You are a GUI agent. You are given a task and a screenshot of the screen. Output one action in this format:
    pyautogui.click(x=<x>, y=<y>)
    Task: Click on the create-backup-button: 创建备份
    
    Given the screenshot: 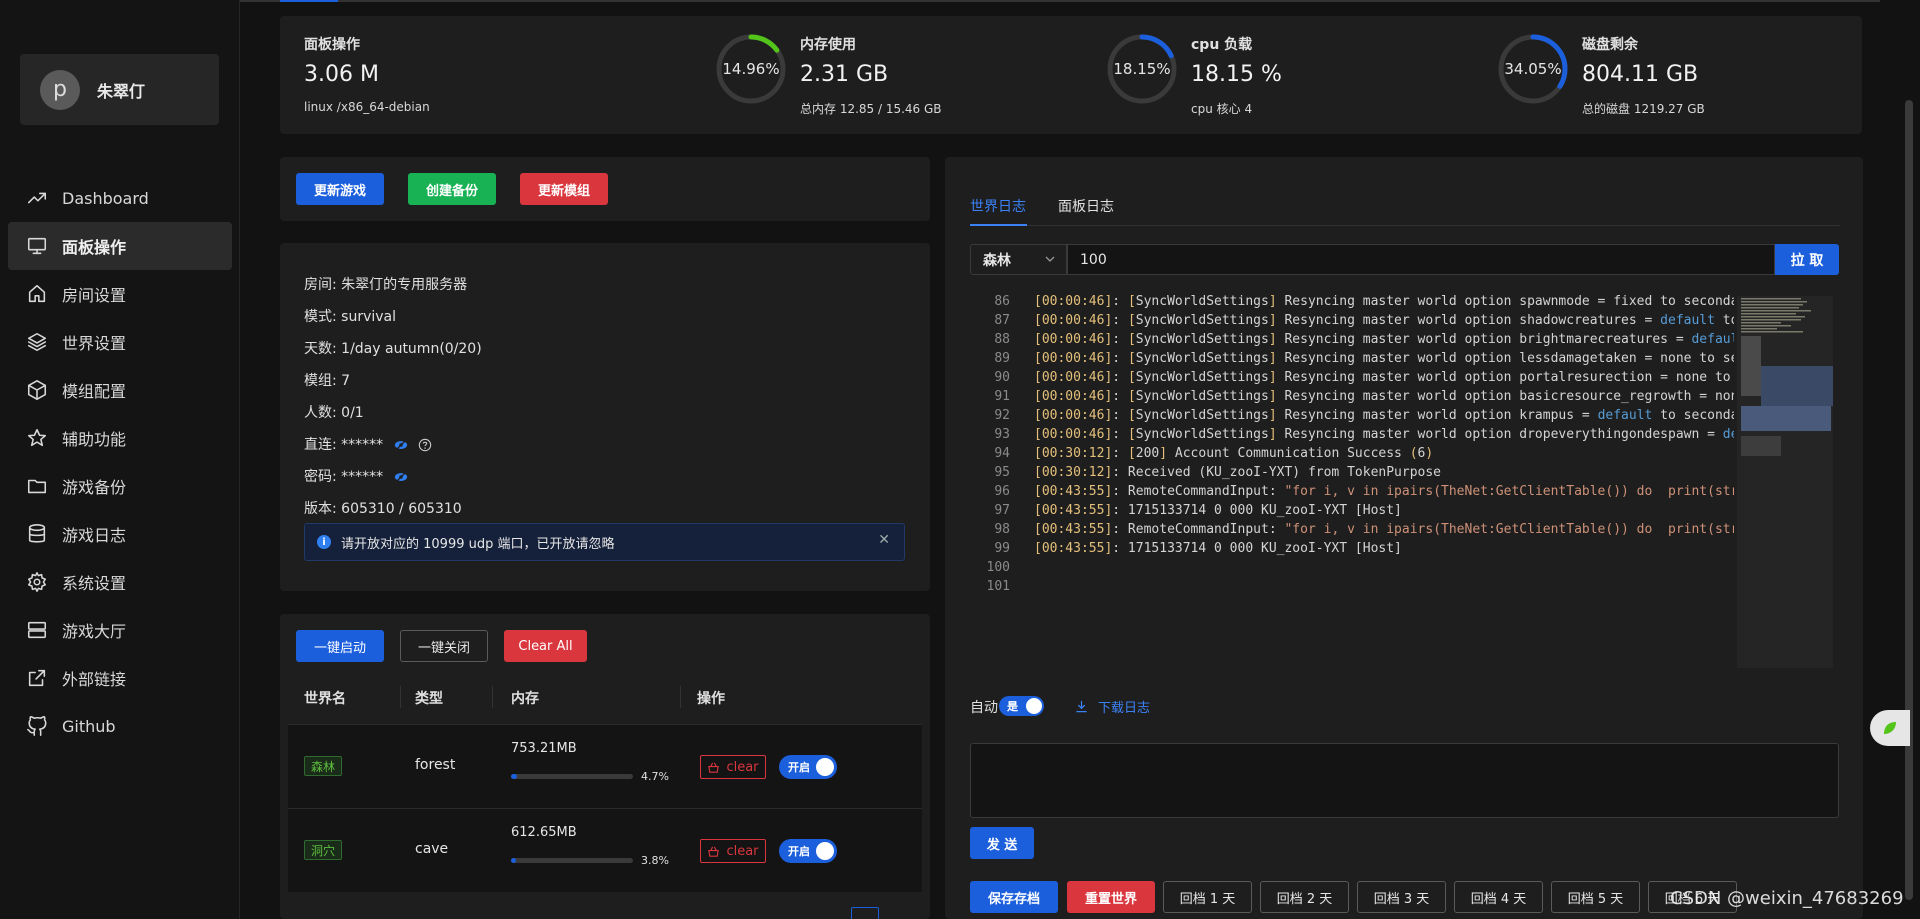 What is the action you would take?
    pyautogui.click(x=452, y=189)
    